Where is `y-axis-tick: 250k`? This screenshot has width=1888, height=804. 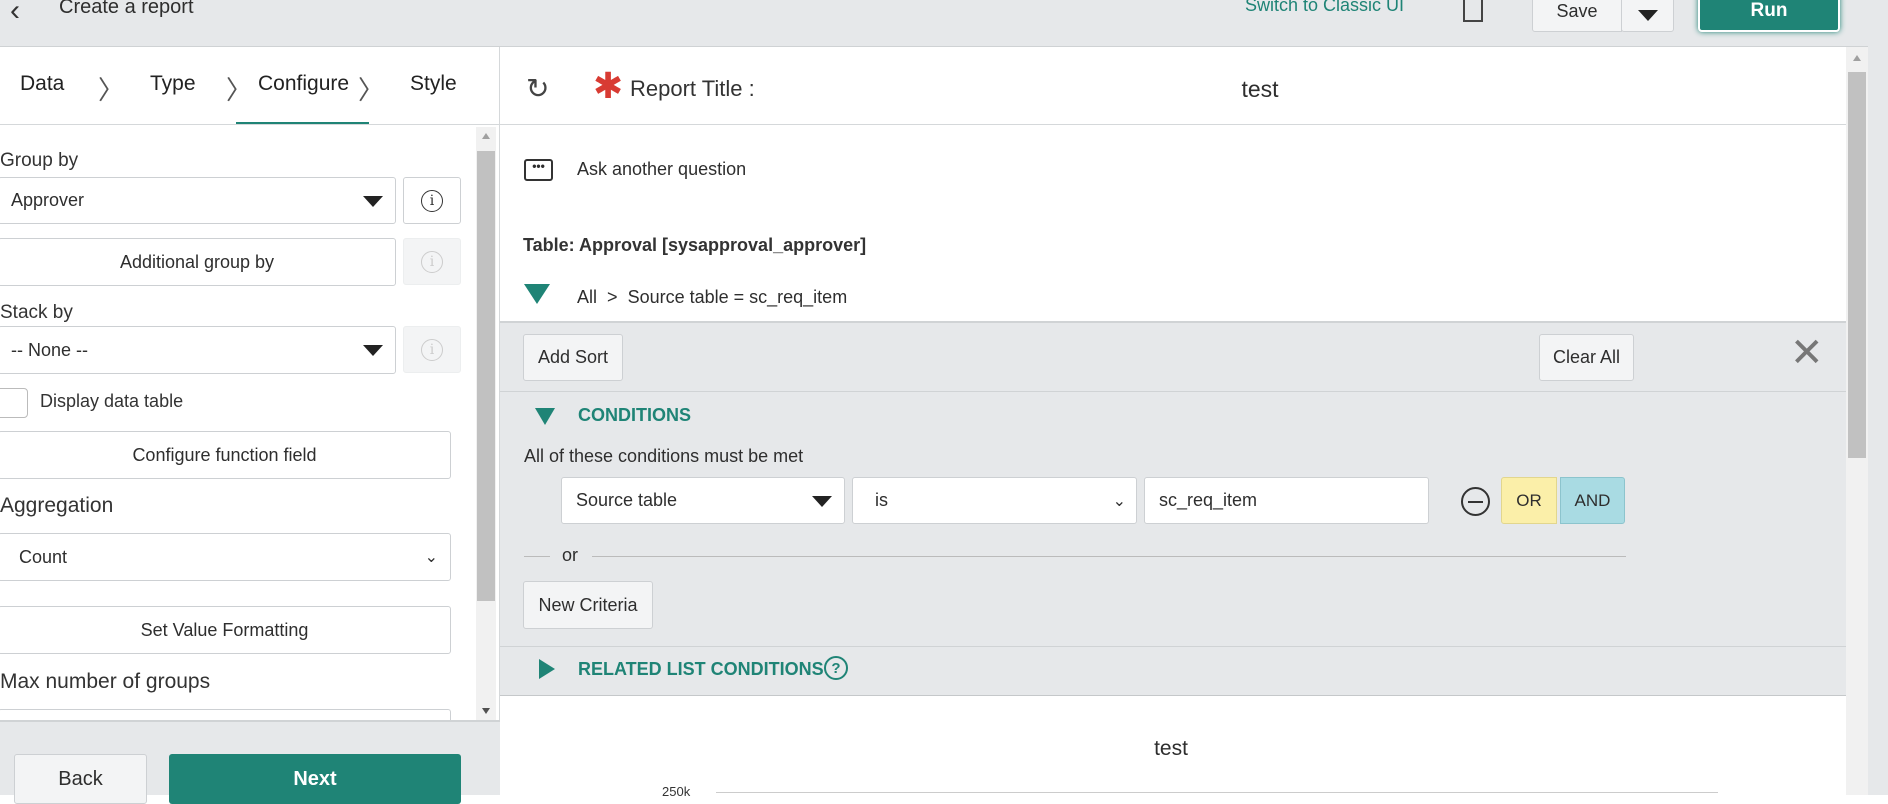
y-axis-tick: 250k is located at coordinates (676, 791).